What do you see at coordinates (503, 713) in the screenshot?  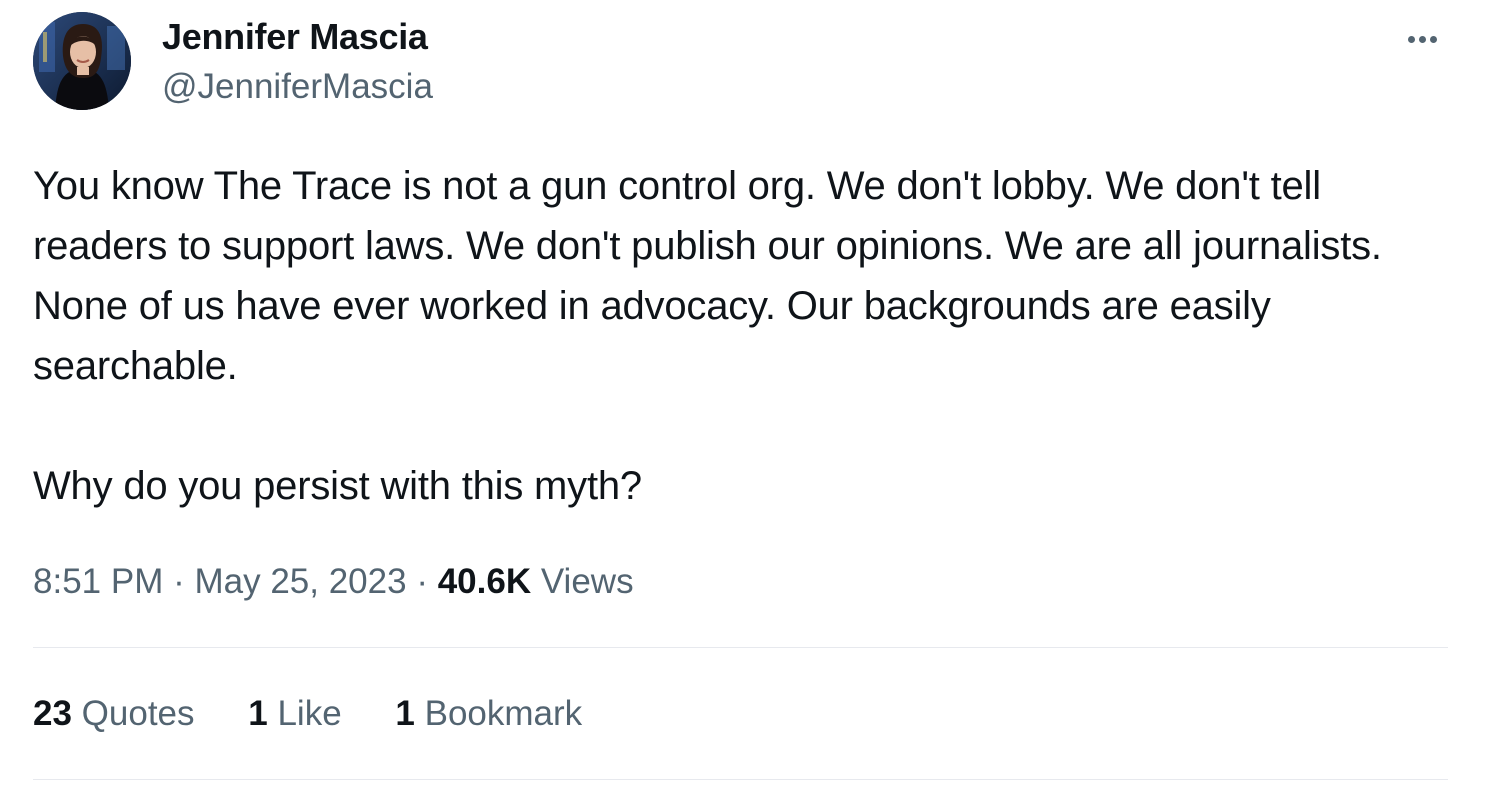 I see `bookmarks-label: Bookmark` at bounding box center [503, 713].